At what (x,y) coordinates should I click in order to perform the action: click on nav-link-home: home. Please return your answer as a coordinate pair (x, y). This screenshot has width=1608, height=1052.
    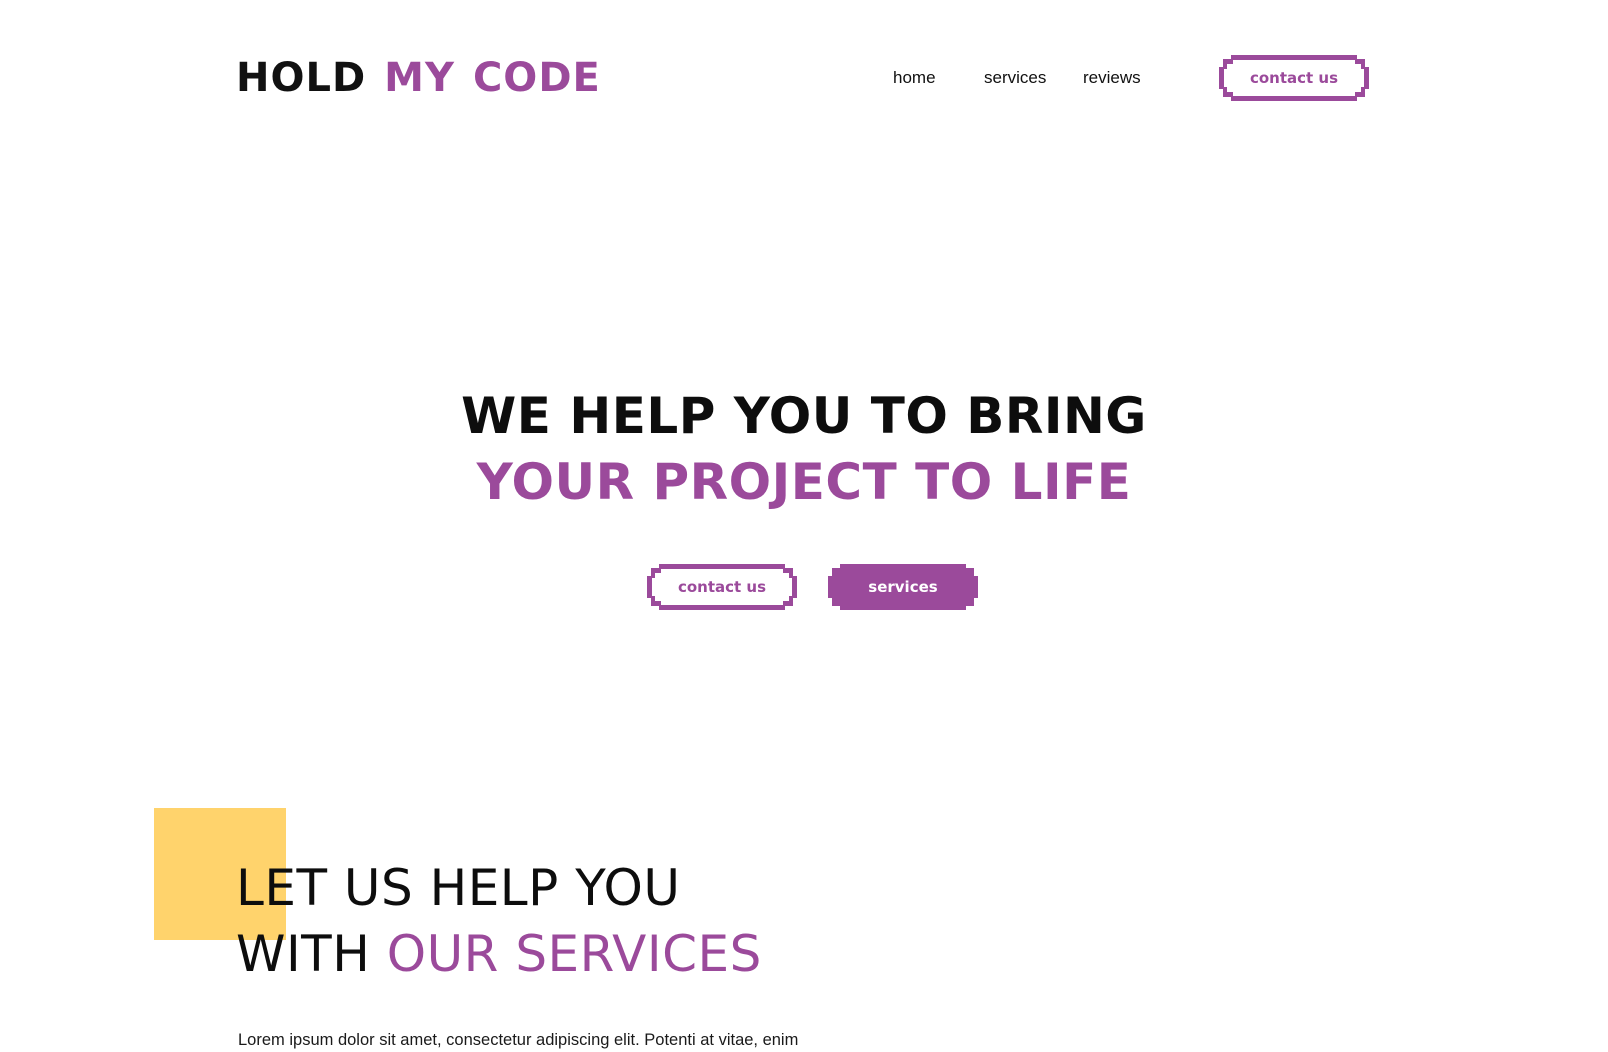
    Looking at the image, I should click on (914, 78).